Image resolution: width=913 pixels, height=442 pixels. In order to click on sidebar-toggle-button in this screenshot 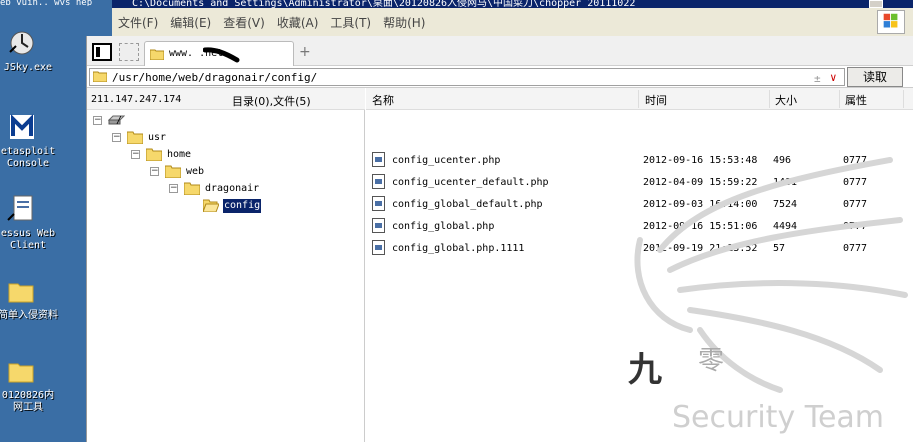, I will do `click(102, 52)`.